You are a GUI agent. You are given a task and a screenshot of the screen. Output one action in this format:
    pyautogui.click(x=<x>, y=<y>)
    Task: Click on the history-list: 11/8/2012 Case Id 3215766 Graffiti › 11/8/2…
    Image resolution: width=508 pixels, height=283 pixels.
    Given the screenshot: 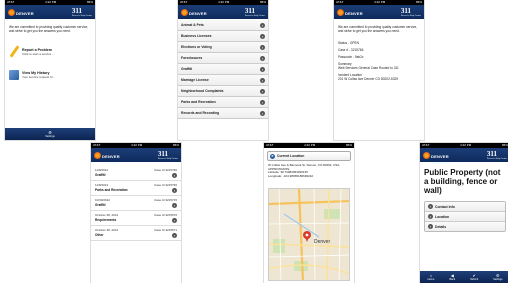 What is the action you would take?
    pyautogui.click(x=136, y=201)
    